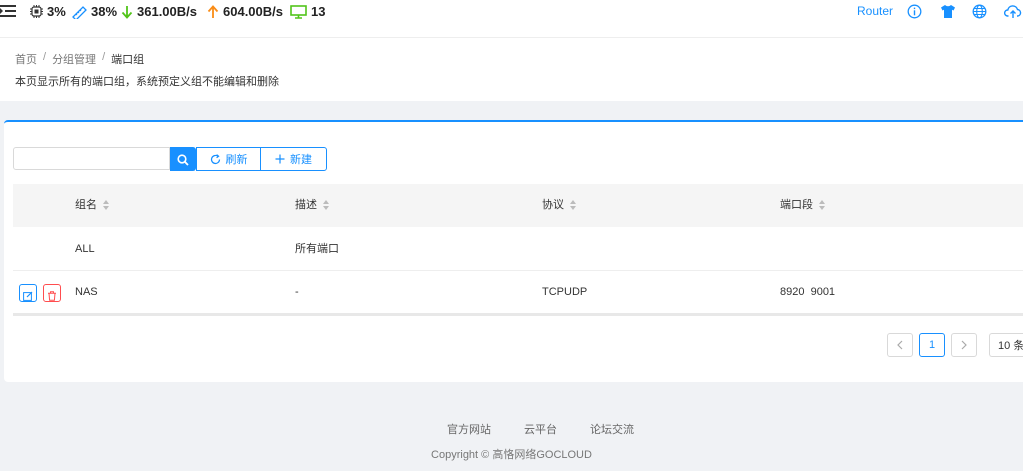 This screenshot has width=1023, height=471. Describe the element at coordinates (518, 205) in the screenshot. I see `table-header` at that location.